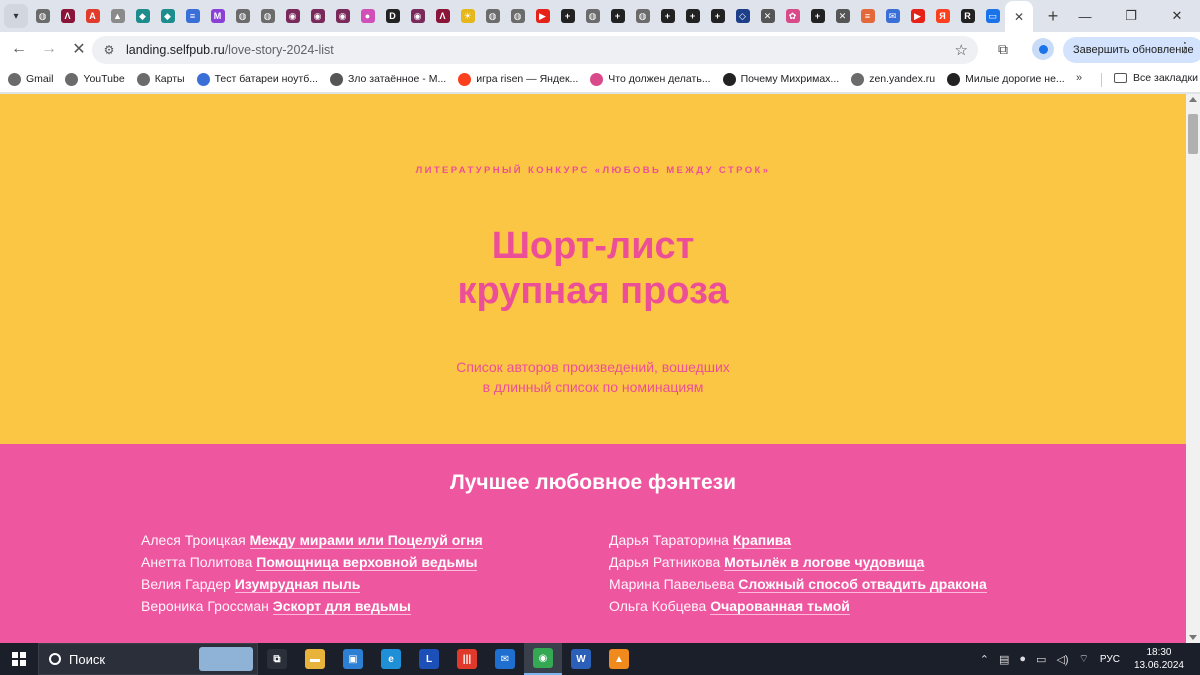  What do you see at coordinates (1079, 78) in the screenshot?
I see `bookmarks-overflow-button: »` at bounding box center [1079, 78].